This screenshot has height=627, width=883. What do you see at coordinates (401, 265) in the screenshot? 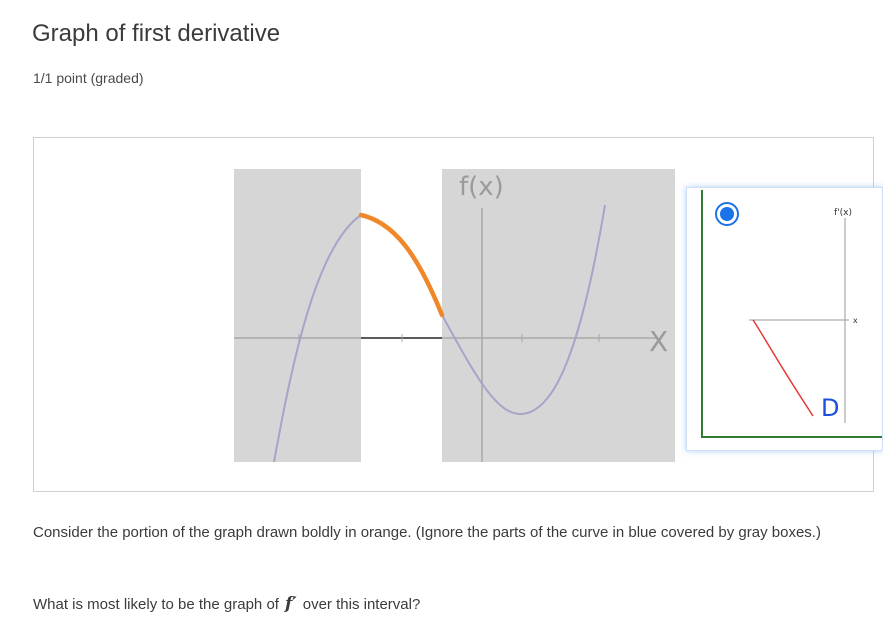
I see `function-curve-highlight` at bounding box center [401, 265].